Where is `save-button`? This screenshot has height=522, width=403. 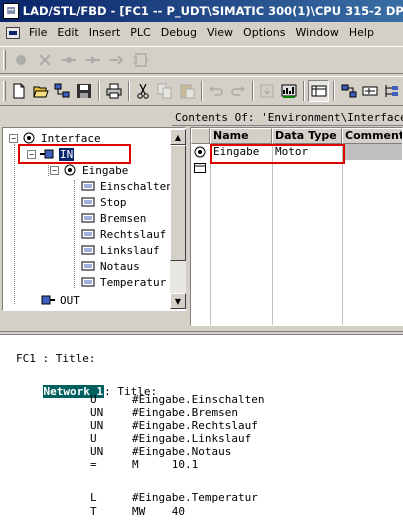 save-button is located at coordinates (84, 91).